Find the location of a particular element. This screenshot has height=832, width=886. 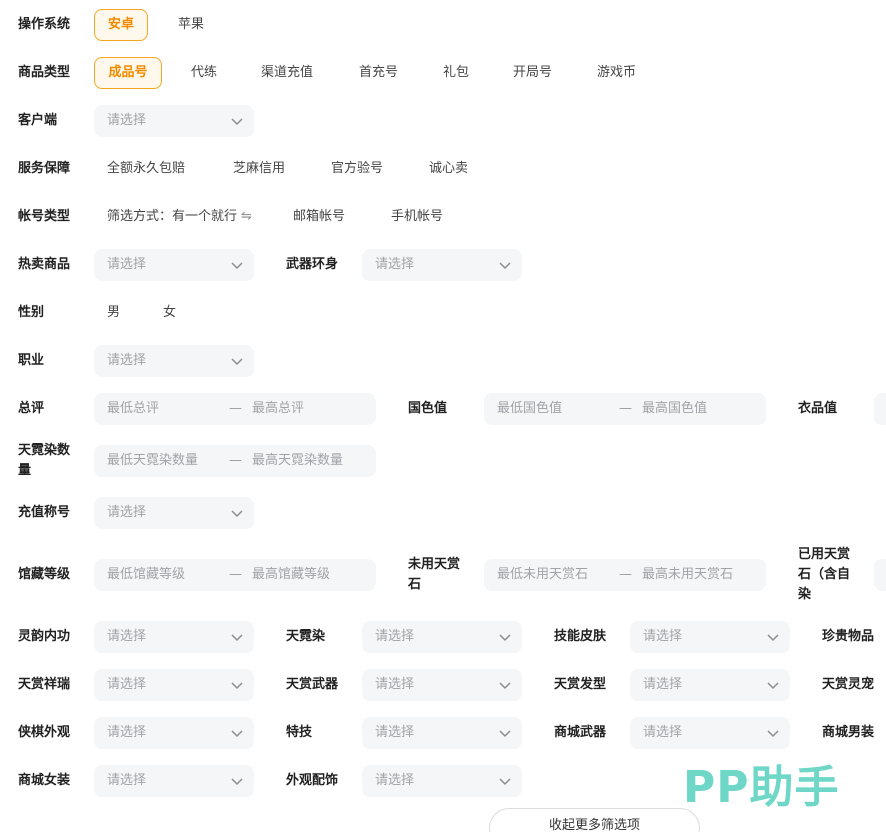

client-select-placeholder: 请选择 is located at coordinates (127, 120).